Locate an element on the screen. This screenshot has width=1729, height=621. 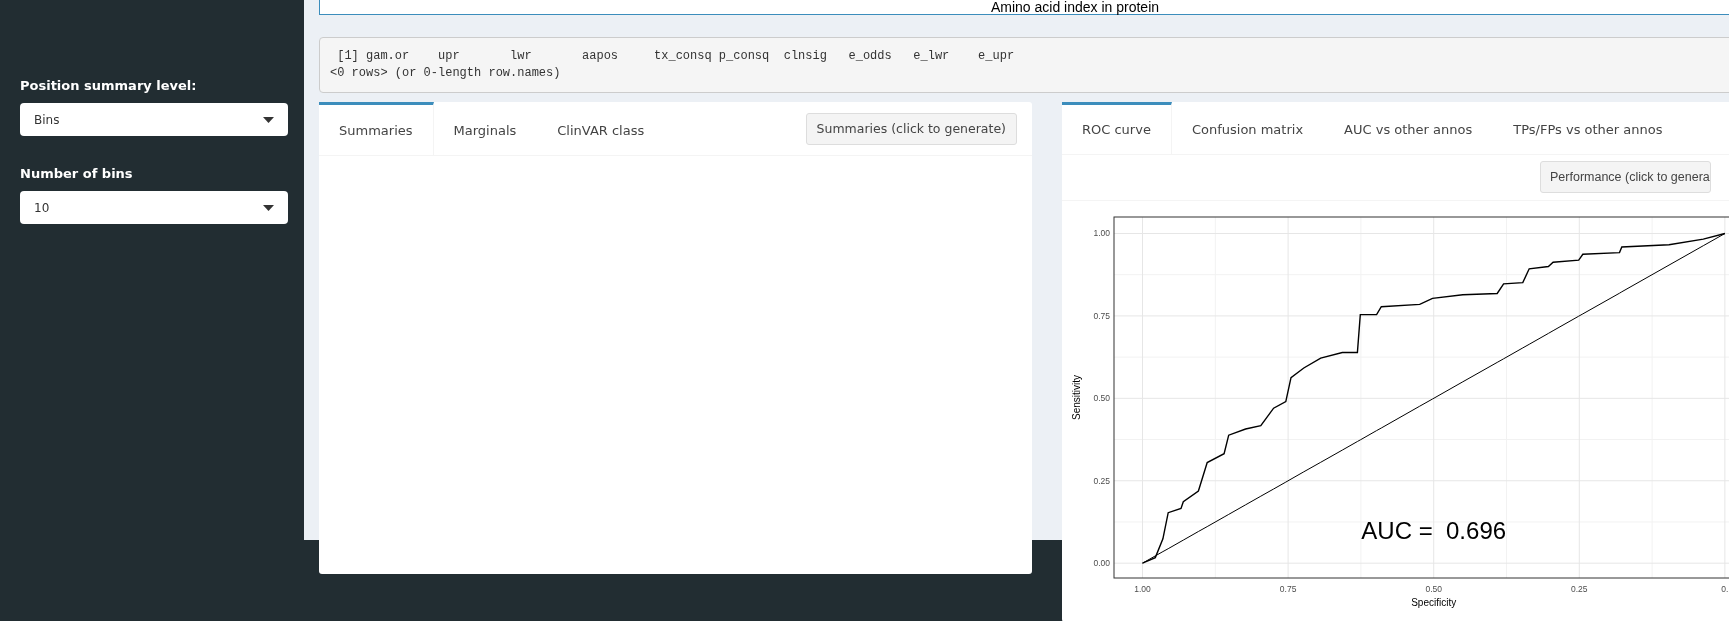
plot-title: Amino acid index in protein is located at coordinates (1075, 7).